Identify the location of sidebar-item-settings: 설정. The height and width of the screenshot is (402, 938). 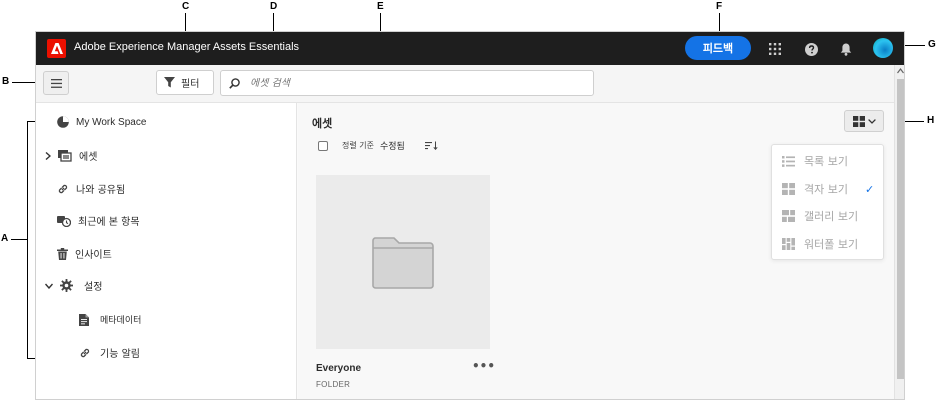
(73, 285).